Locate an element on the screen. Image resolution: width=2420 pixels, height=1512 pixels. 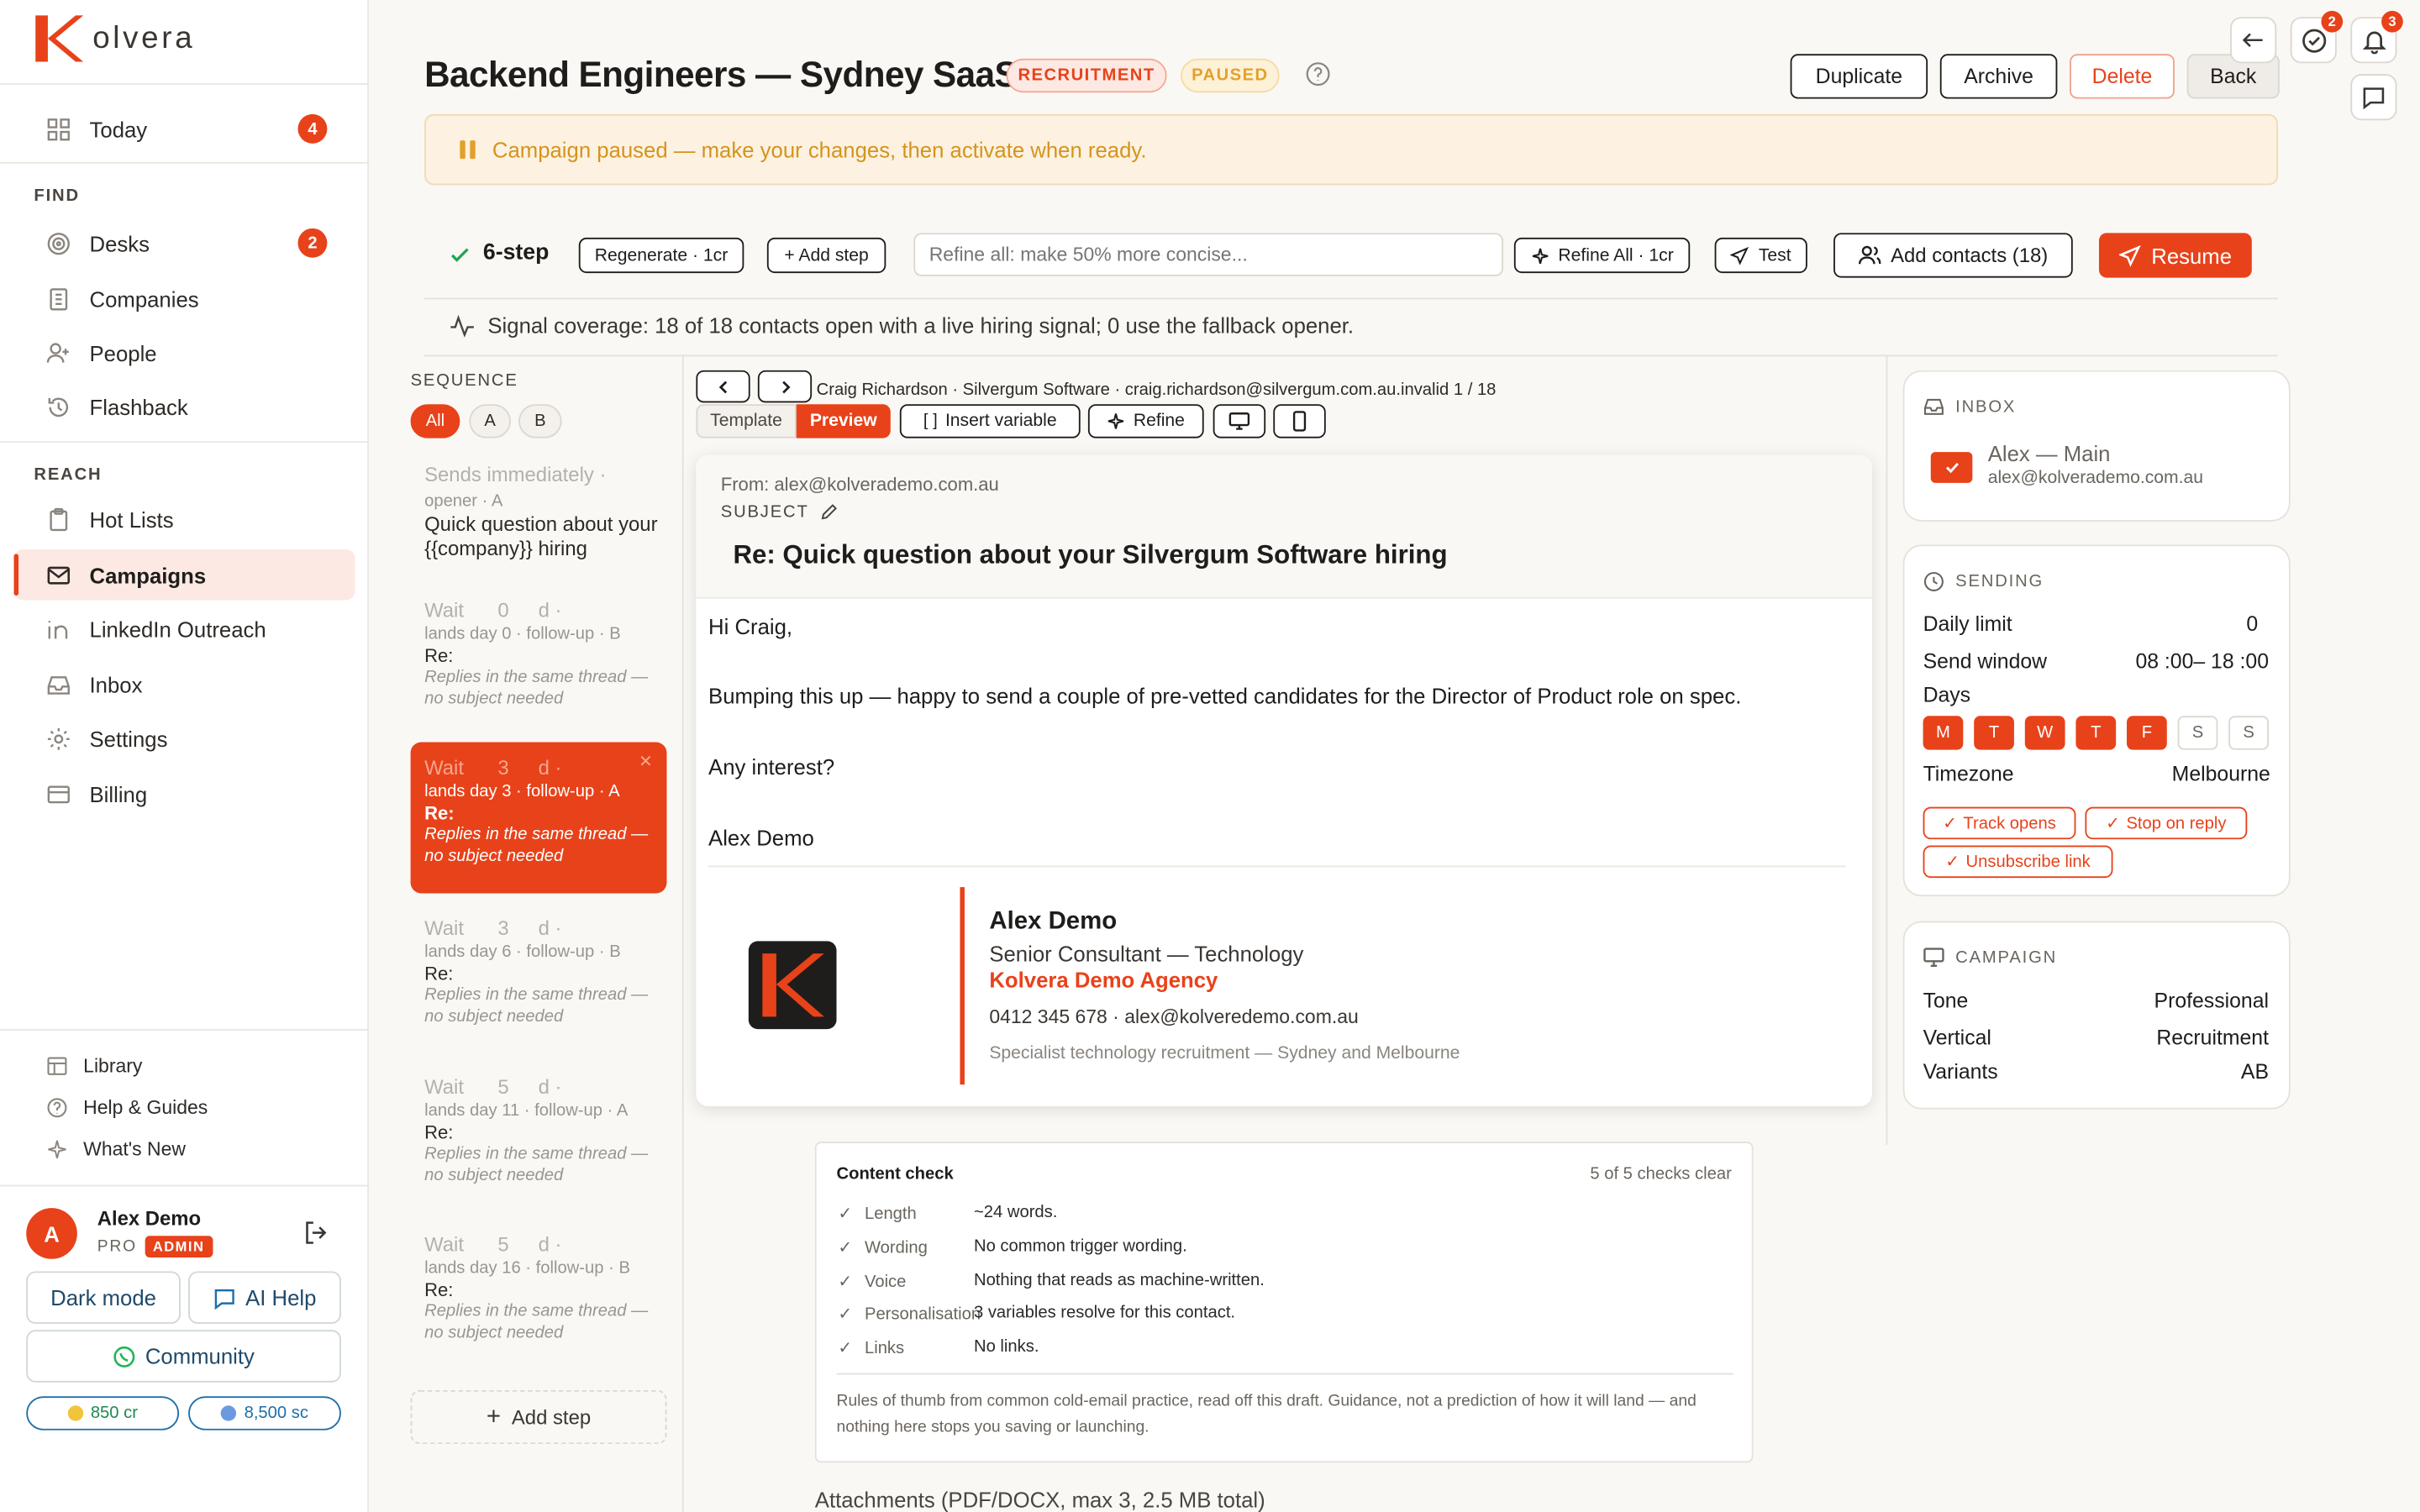
sidebar-item-inbox: Inbox is located at coordinates (184, 684).